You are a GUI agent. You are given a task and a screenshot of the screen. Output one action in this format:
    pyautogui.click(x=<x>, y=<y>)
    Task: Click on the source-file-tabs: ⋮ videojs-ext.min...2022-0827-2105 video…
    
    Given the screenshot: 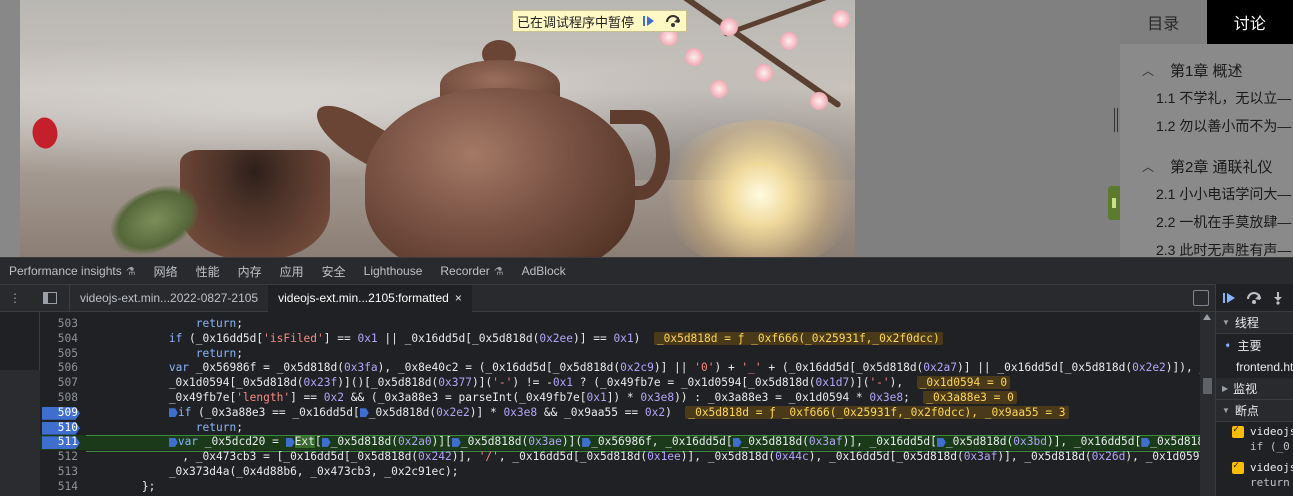 What is the action you would take?
    pyautogui.click(x=607, y=298)
    